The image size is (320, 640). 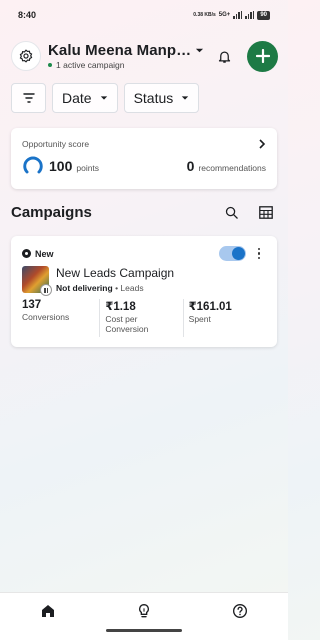 What do you see at coordinates (259, 253) in the screenshot?
I see `more-options-icon` at bounding box center [259, 253].